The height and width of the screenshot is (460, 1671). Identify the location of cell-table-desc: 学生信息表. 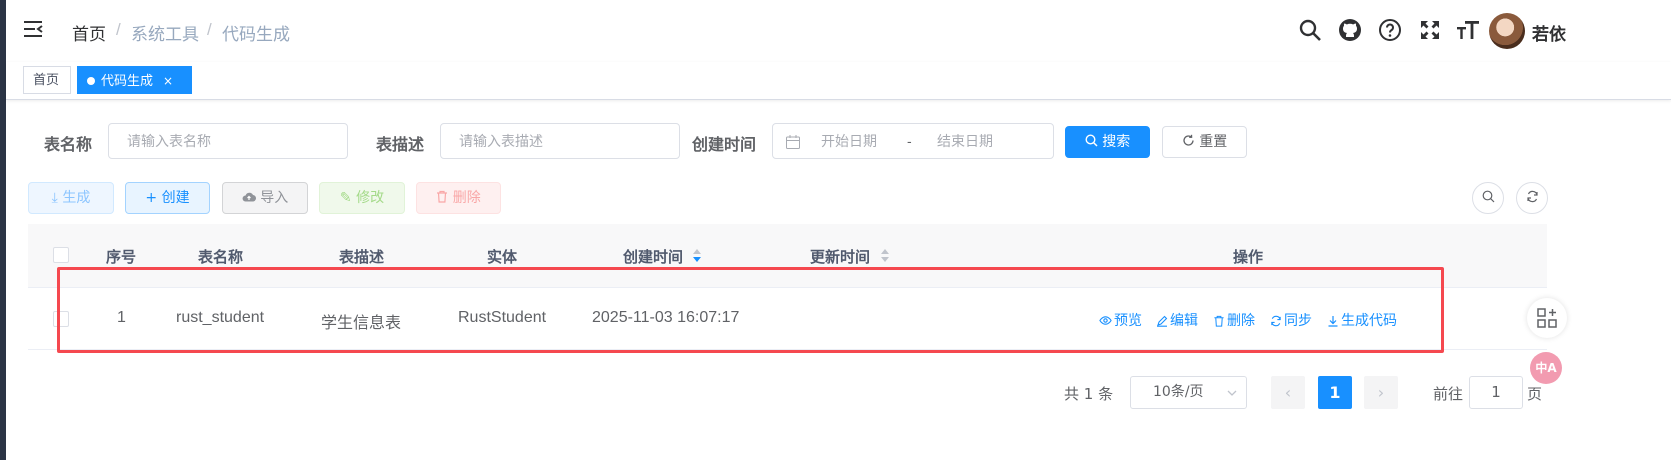
(361, 323).